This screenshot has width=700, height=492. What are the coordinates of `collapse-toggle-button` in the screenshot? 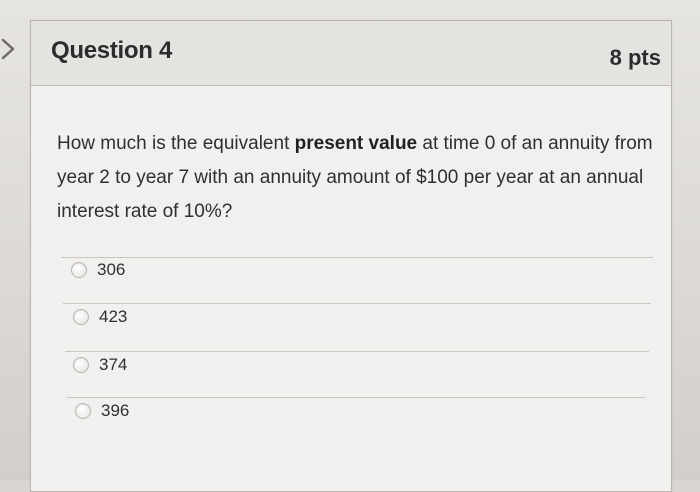 It's located at (11, 49).